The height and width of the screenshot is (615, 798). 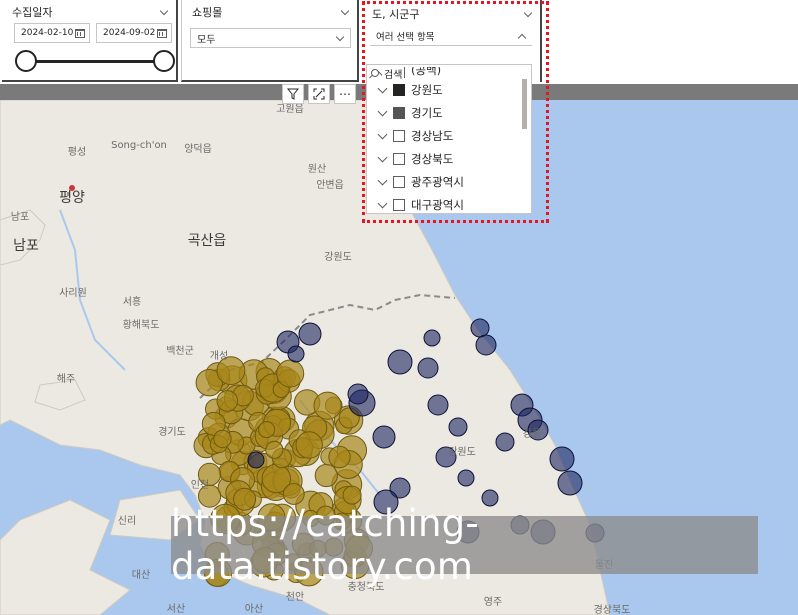 I want to click on region-items: (공백) 강원도 경기도 경상남도 경상북도 광주광역시 대구광역시, so click(x=445, y=140).